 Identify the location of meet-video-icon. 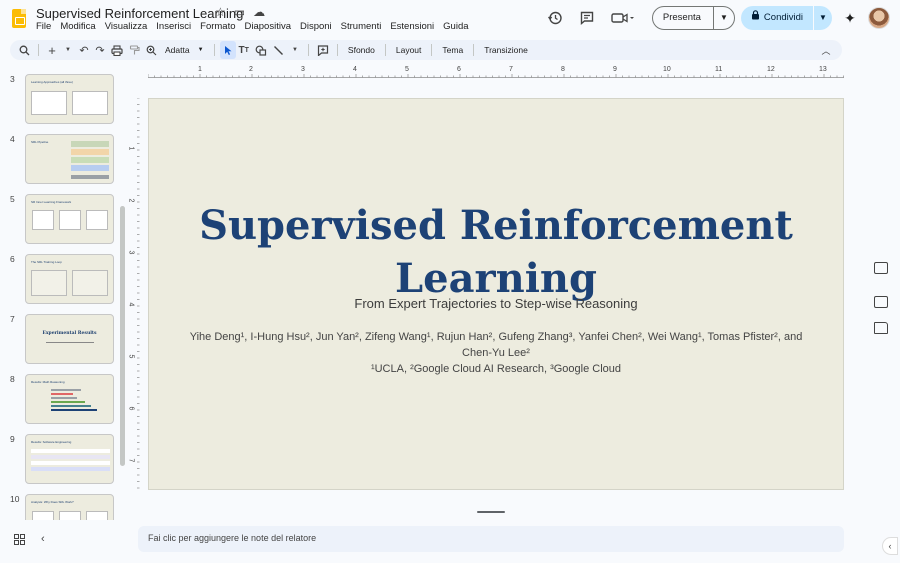
(623, 18).